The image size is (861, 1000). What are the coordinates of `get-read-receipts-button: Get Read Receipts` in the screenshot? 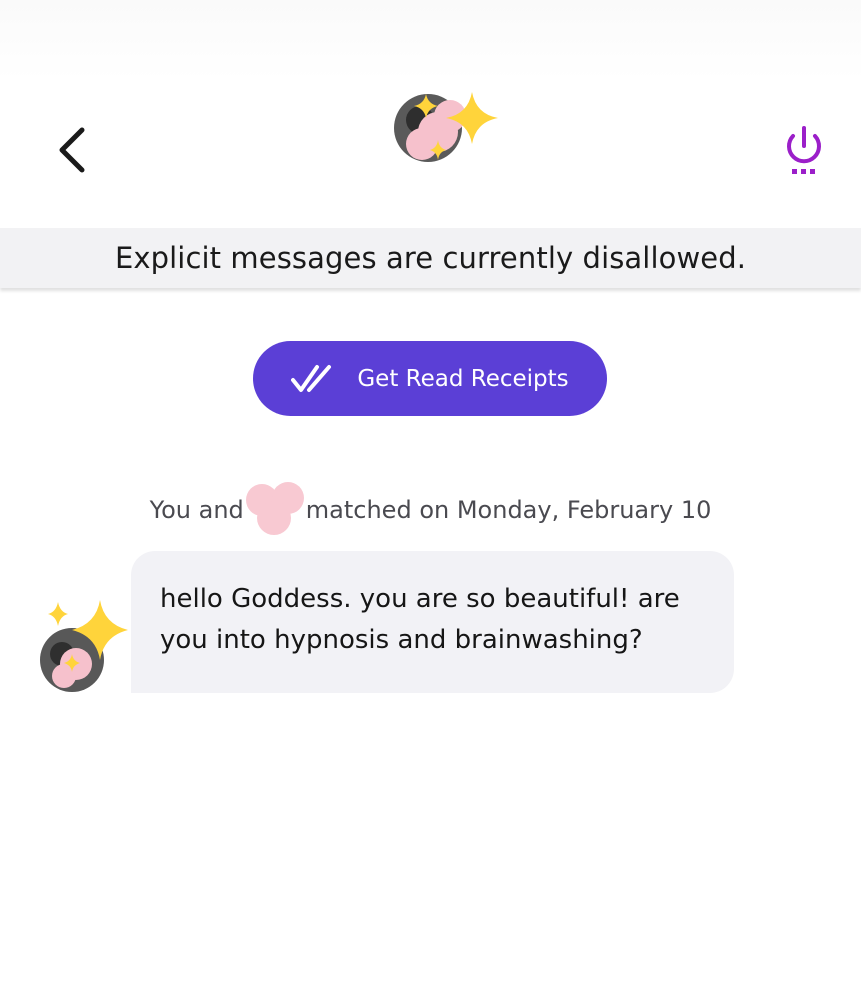 It's located at (430, 378).